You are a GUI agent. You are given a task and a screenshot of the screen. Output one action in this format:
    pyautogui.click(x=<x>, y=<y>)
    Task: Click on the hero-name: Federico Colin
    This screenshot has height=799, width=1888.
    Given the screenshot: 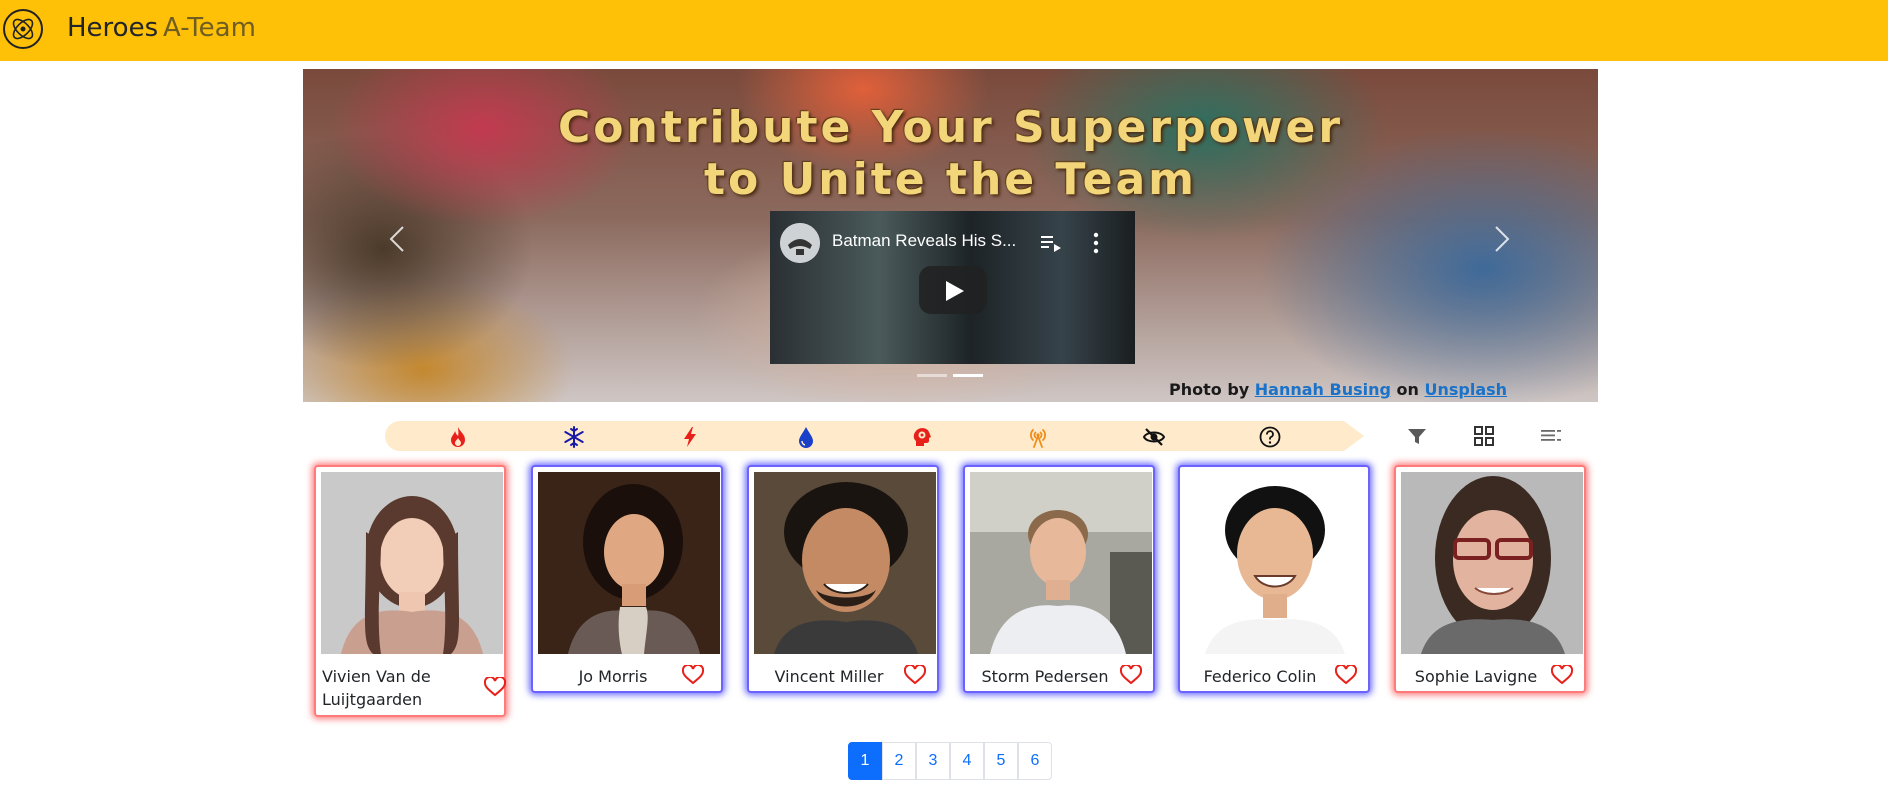 What is the action you would take?
    pyautogui.click(x=1260, y=676)
    